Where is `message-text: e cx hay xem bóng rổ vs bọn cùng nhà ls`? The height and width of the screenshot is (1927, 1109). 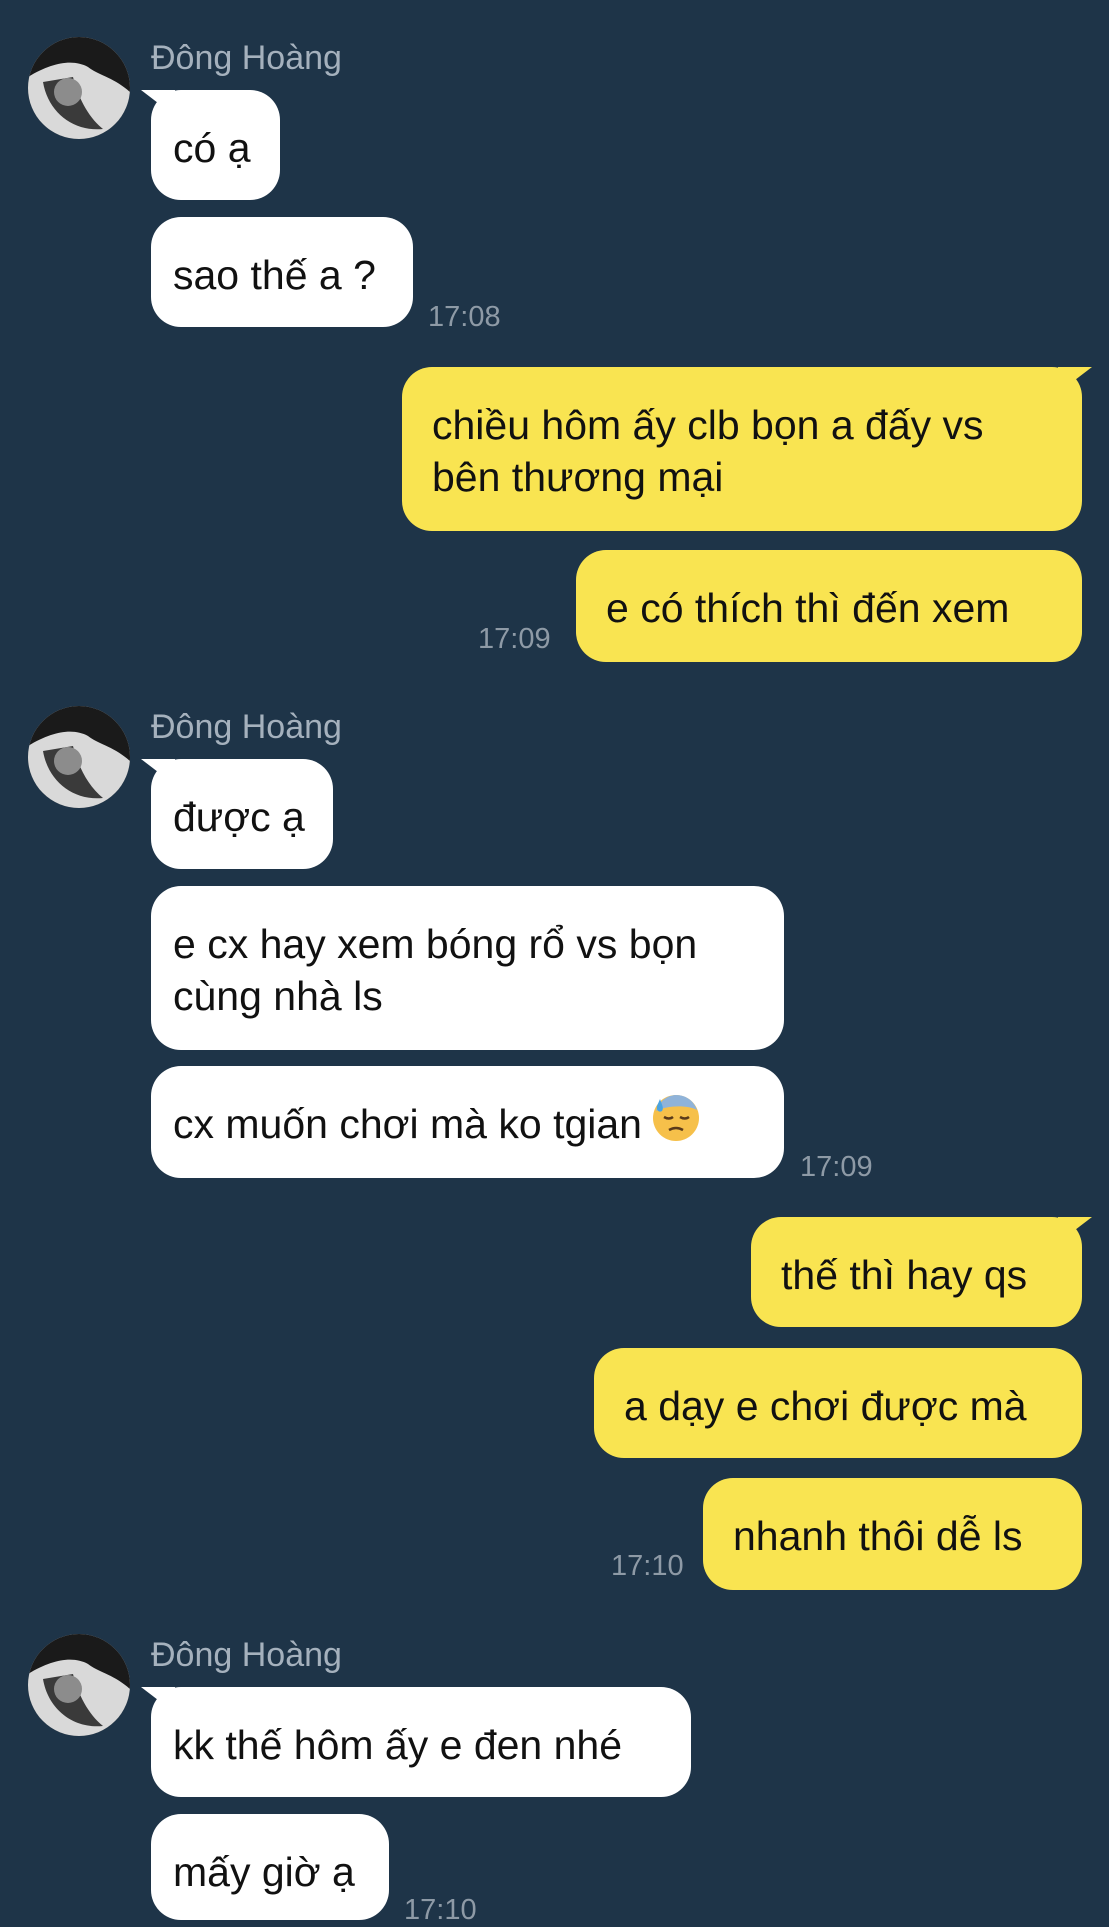 message-text: e cx hay xem bóng rổ vs bọn cùng nhà ls is located at coordinates (435, 970).